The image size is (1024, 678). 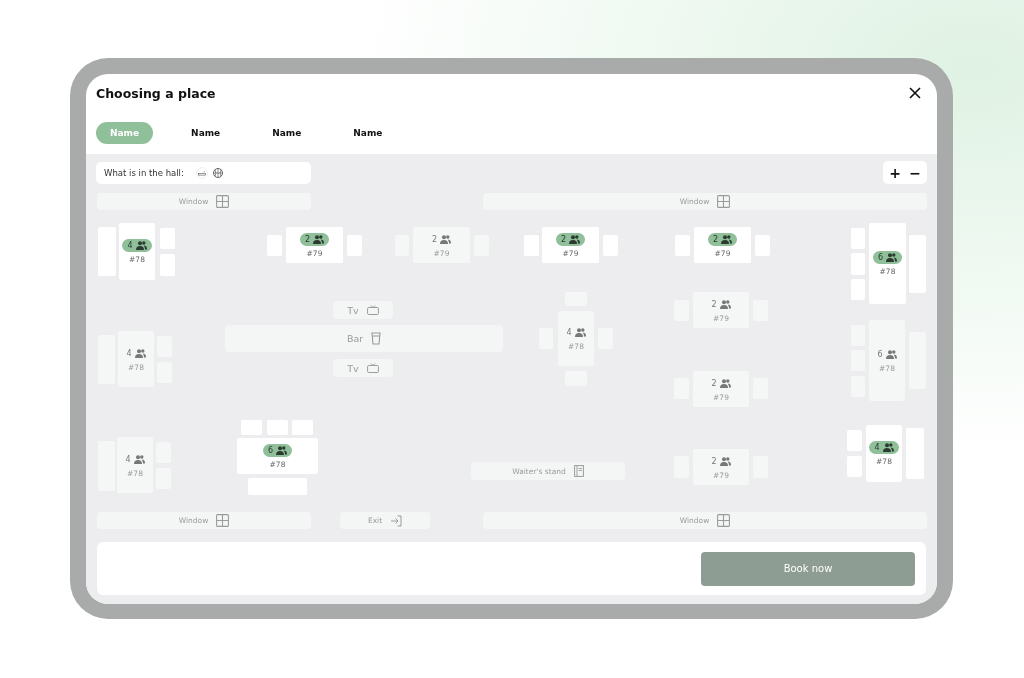 I want to click on ball-icon, so click(x=217, y=173).